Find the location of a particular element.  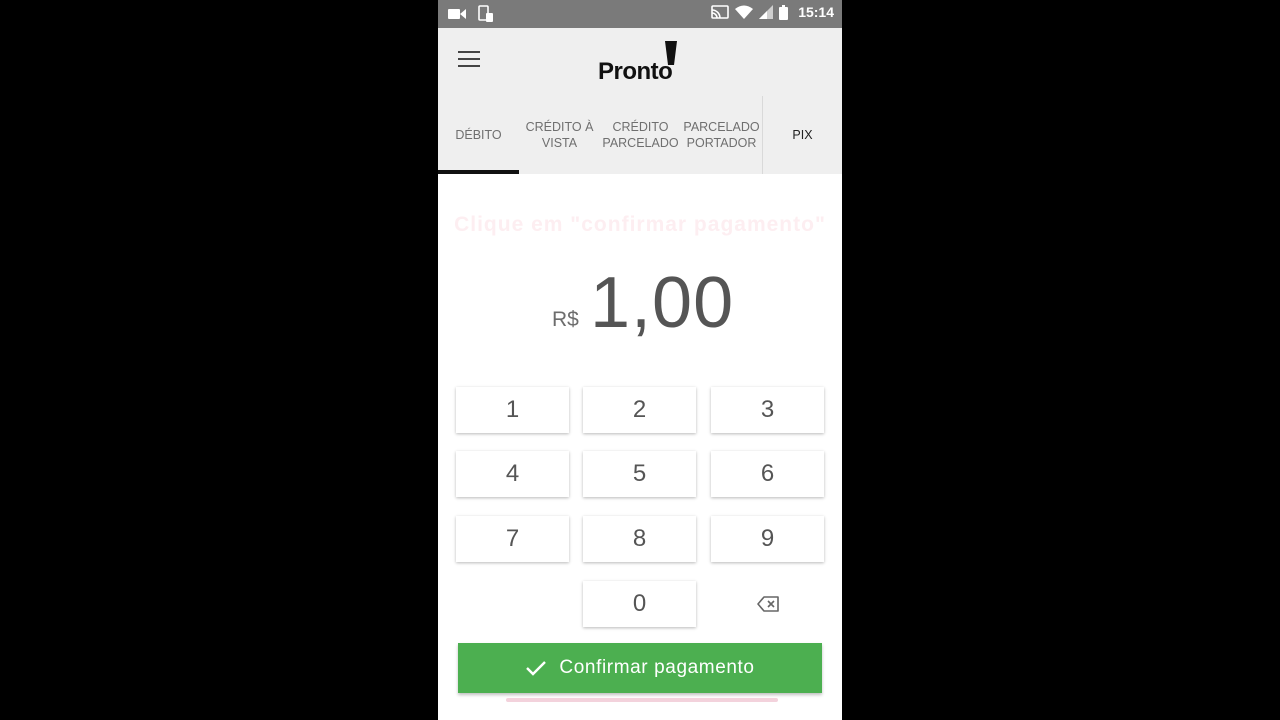

device-transfer-icon is located at coordinates (485, 13).